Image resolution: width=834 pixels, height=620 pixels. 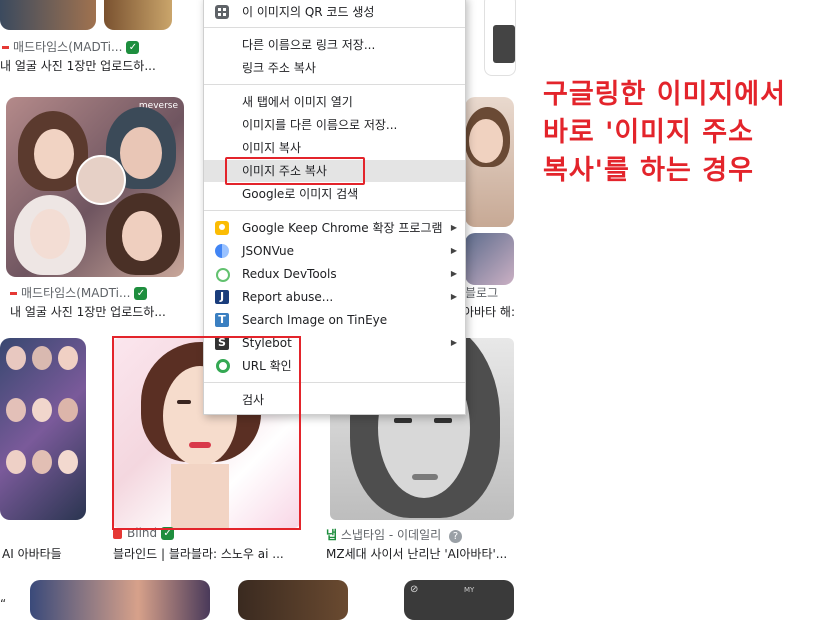 I want to click on related-card, so click(x=500, y=38).